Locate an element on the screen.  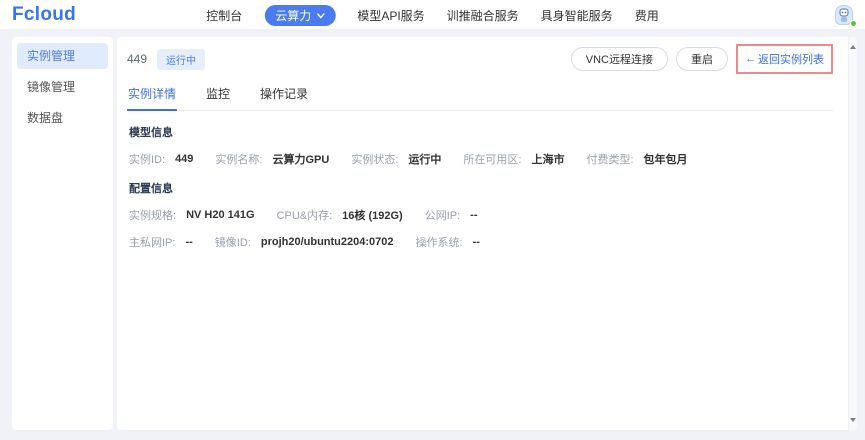
nav-item-cloud-compute-label: 云算力 is located at coordinates (293, 15).